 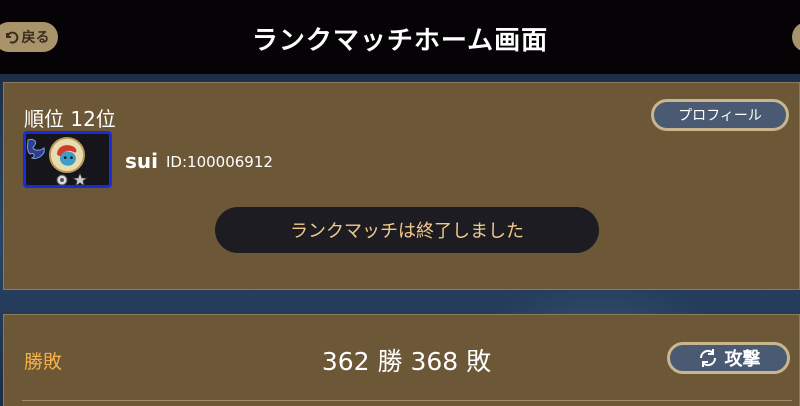 What do you see at coordinates (407, 230) in the screenshot?
I see `status-message: ランクマッチは終了しました` at bounding box center [407, 230].